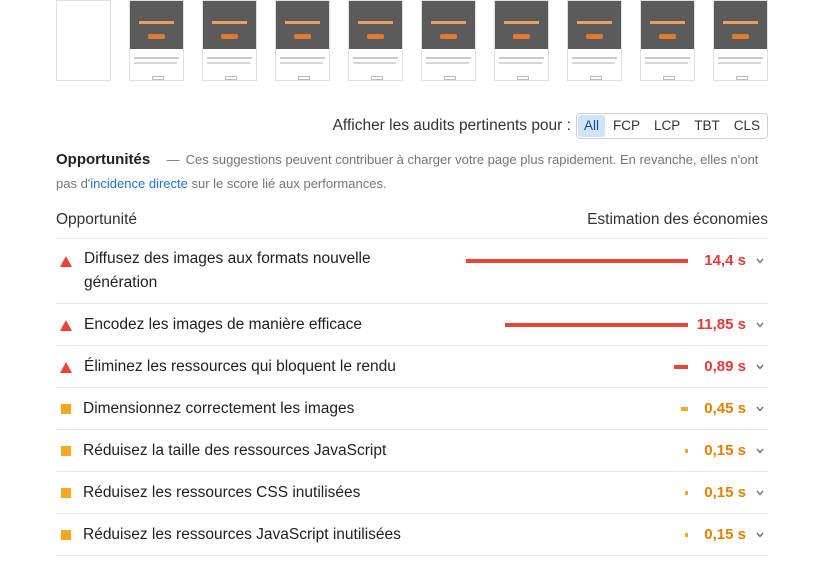 This screenshot has width=824, height=584. What do you see at coordinates (747, 126) in the screenshot?
I see `filter-chip-cls: CLS` at bounding box center [747, 126].